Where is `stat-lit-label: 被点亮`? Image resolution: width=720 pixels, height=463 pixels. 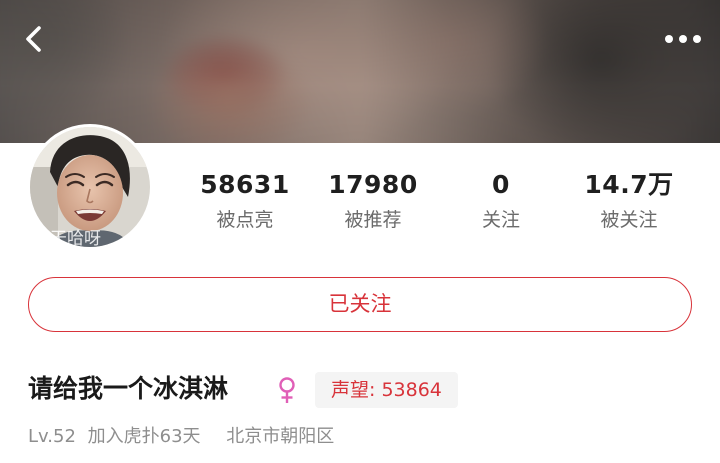 stat-lit-label: 被点亮 is located at coordinates (245, 220).